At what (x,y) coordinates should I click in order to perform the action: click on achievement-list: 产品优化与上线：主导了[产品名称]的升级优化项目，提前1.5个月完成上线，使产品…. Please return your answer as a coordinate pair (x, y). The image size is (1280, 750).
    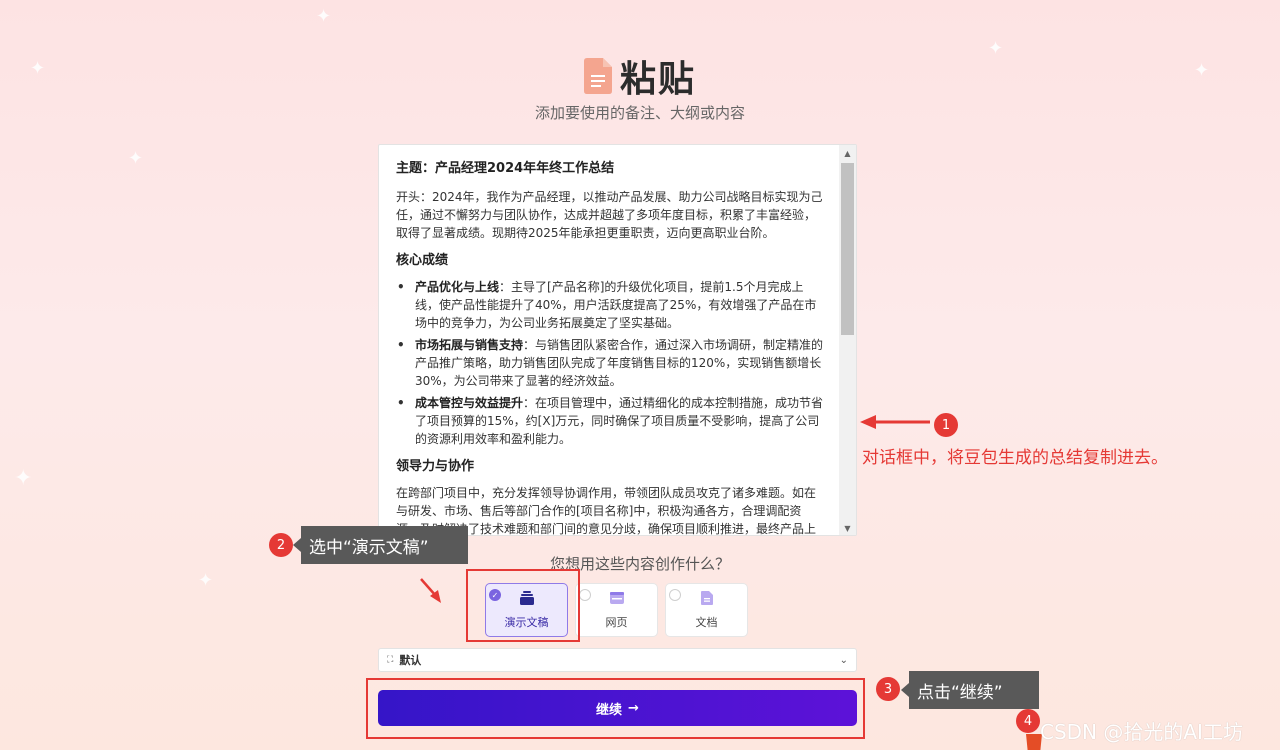
    Looking at the image, I should click on (610, 363).